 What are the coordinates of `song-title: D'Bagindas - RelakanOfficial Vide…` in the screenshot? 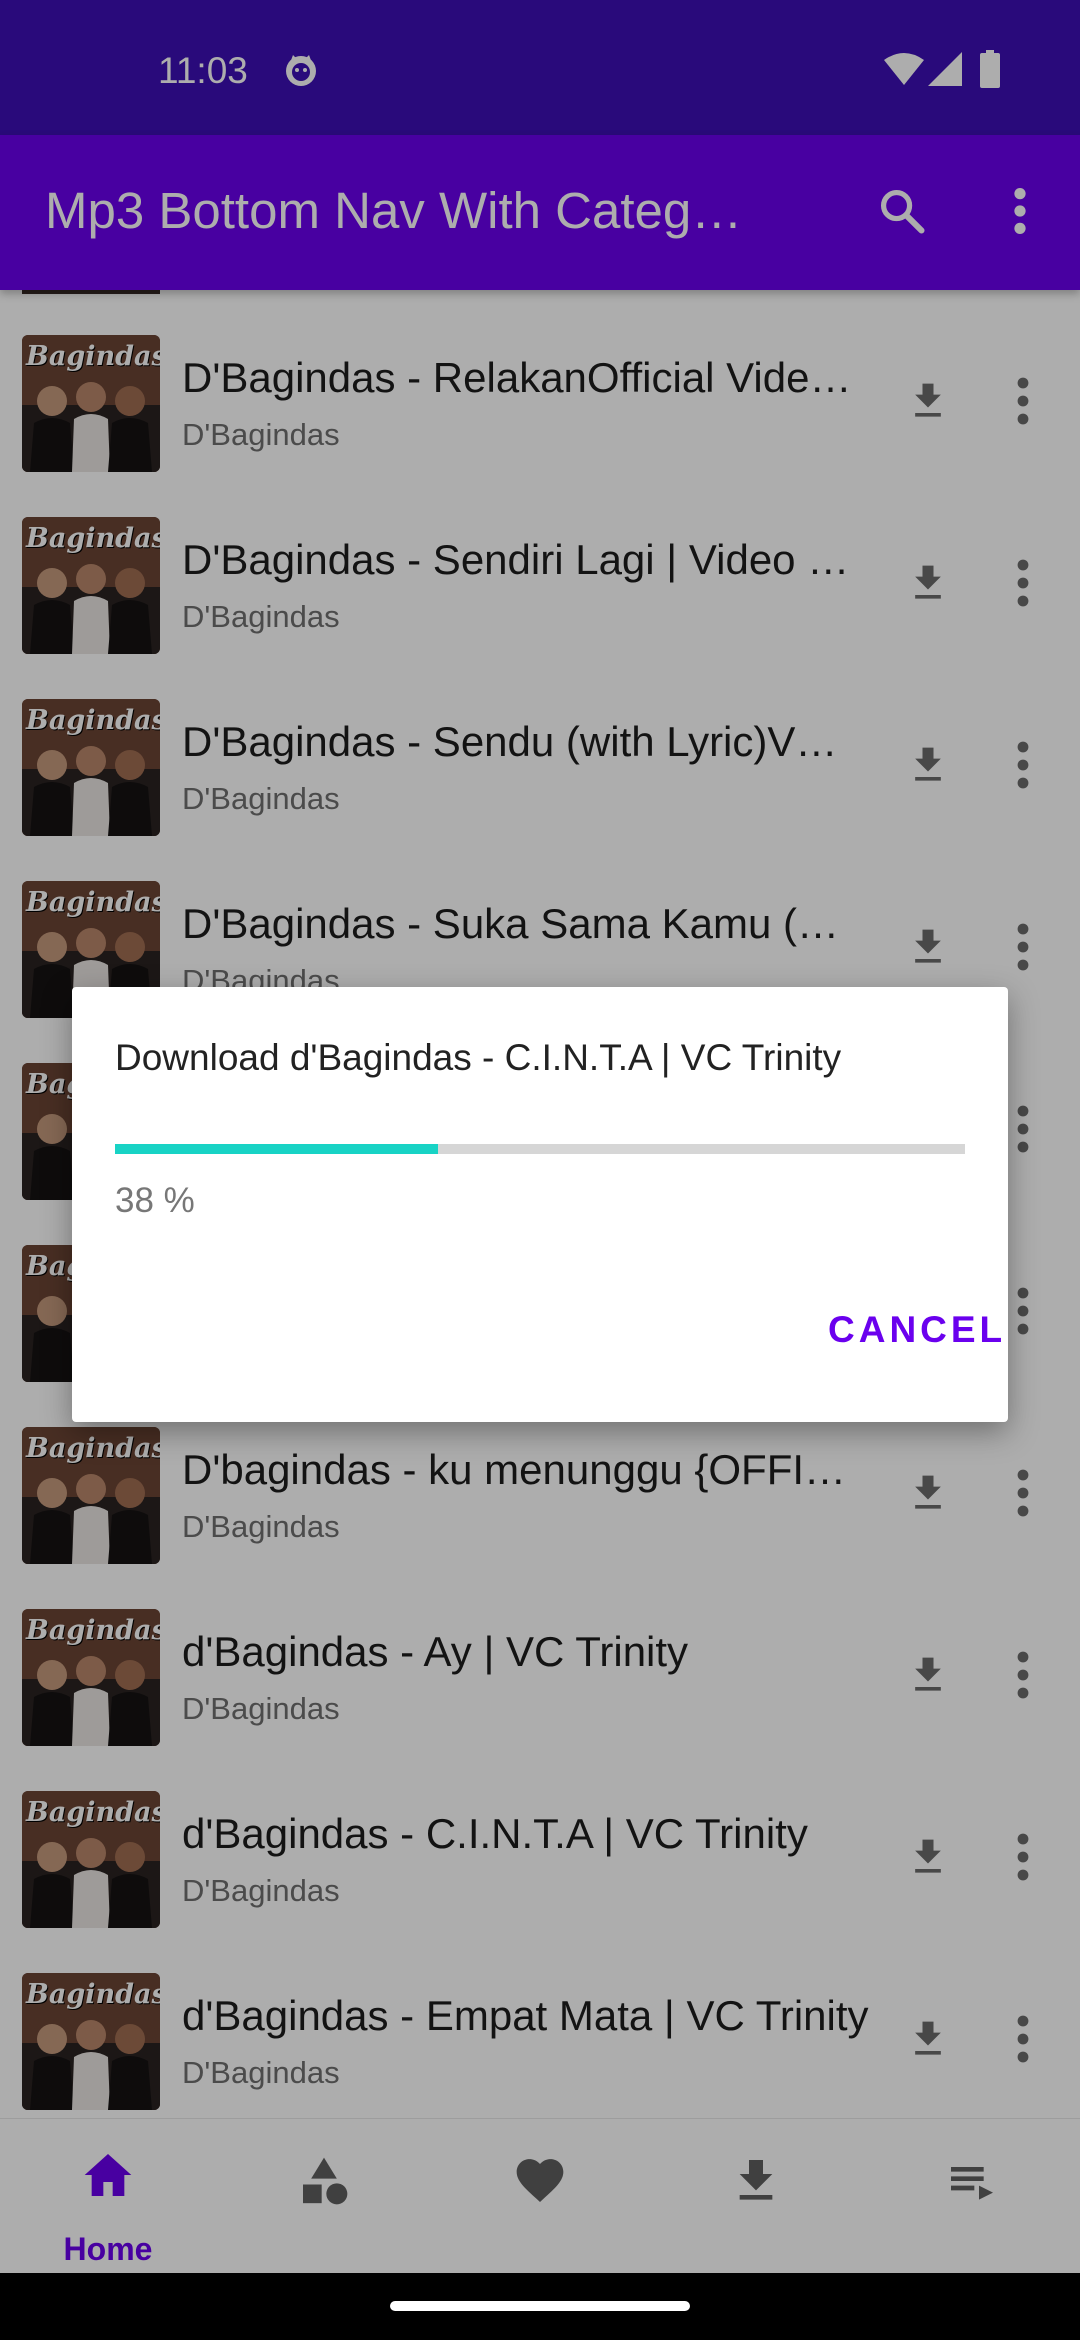 It's located at (517, 377).